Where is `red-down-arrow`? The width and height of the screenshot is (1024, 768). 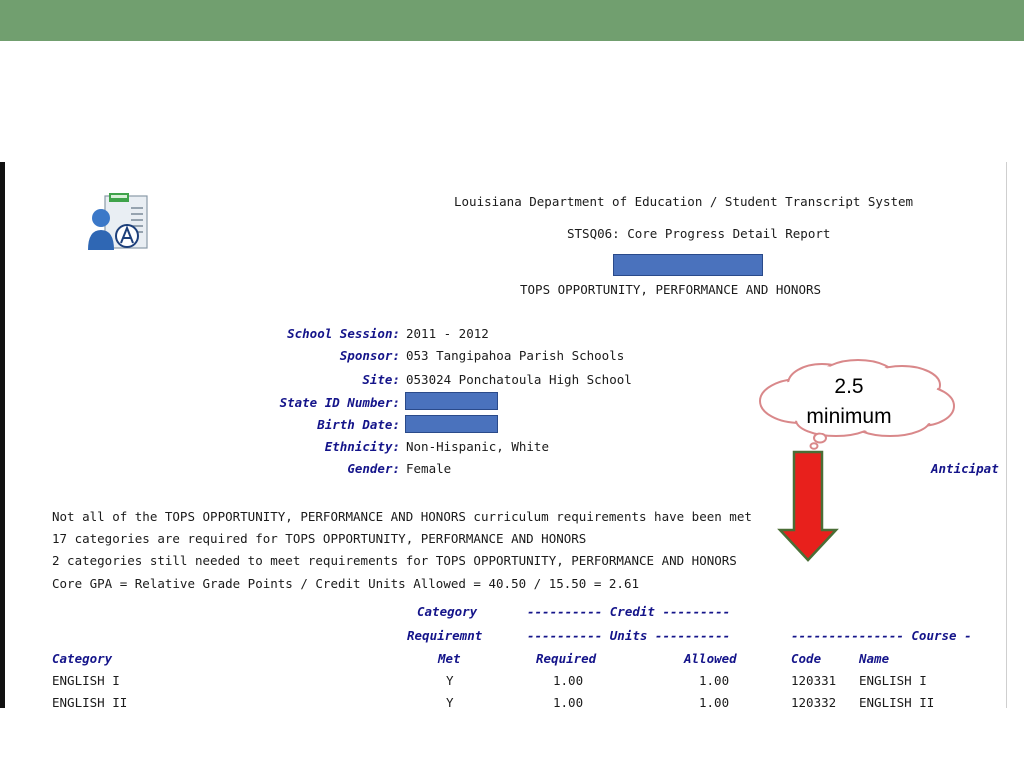 red-down-arrow is located at coordinates (808, 506).